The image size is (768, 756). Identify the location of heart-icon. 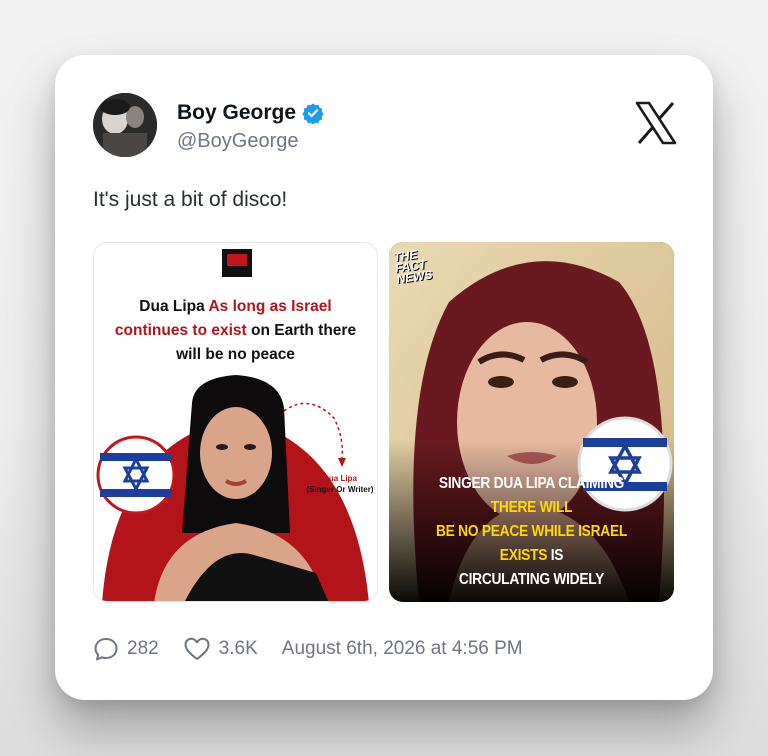
(197, 648).